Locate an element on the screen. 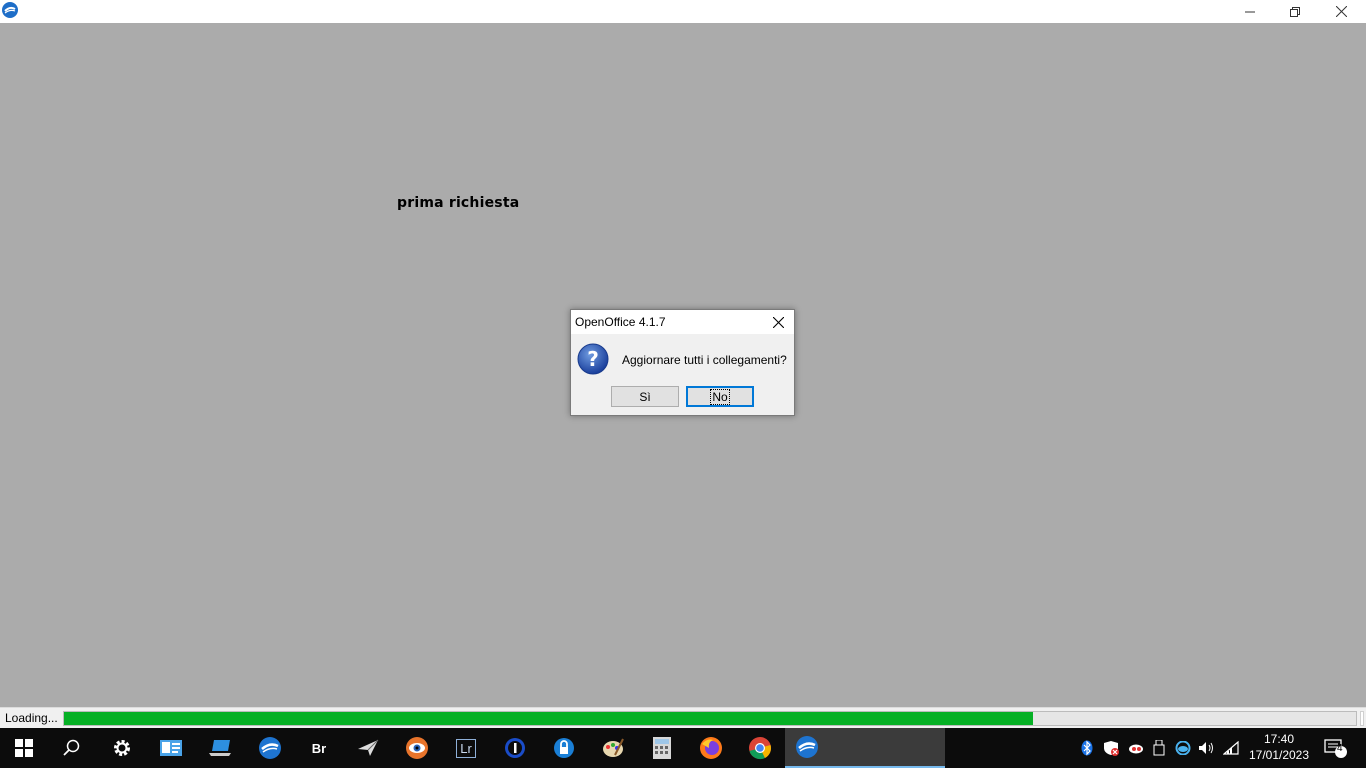 This screenshot has height=768, width=1366. openoffice-logo-icon is located at coordinates (10, 10).